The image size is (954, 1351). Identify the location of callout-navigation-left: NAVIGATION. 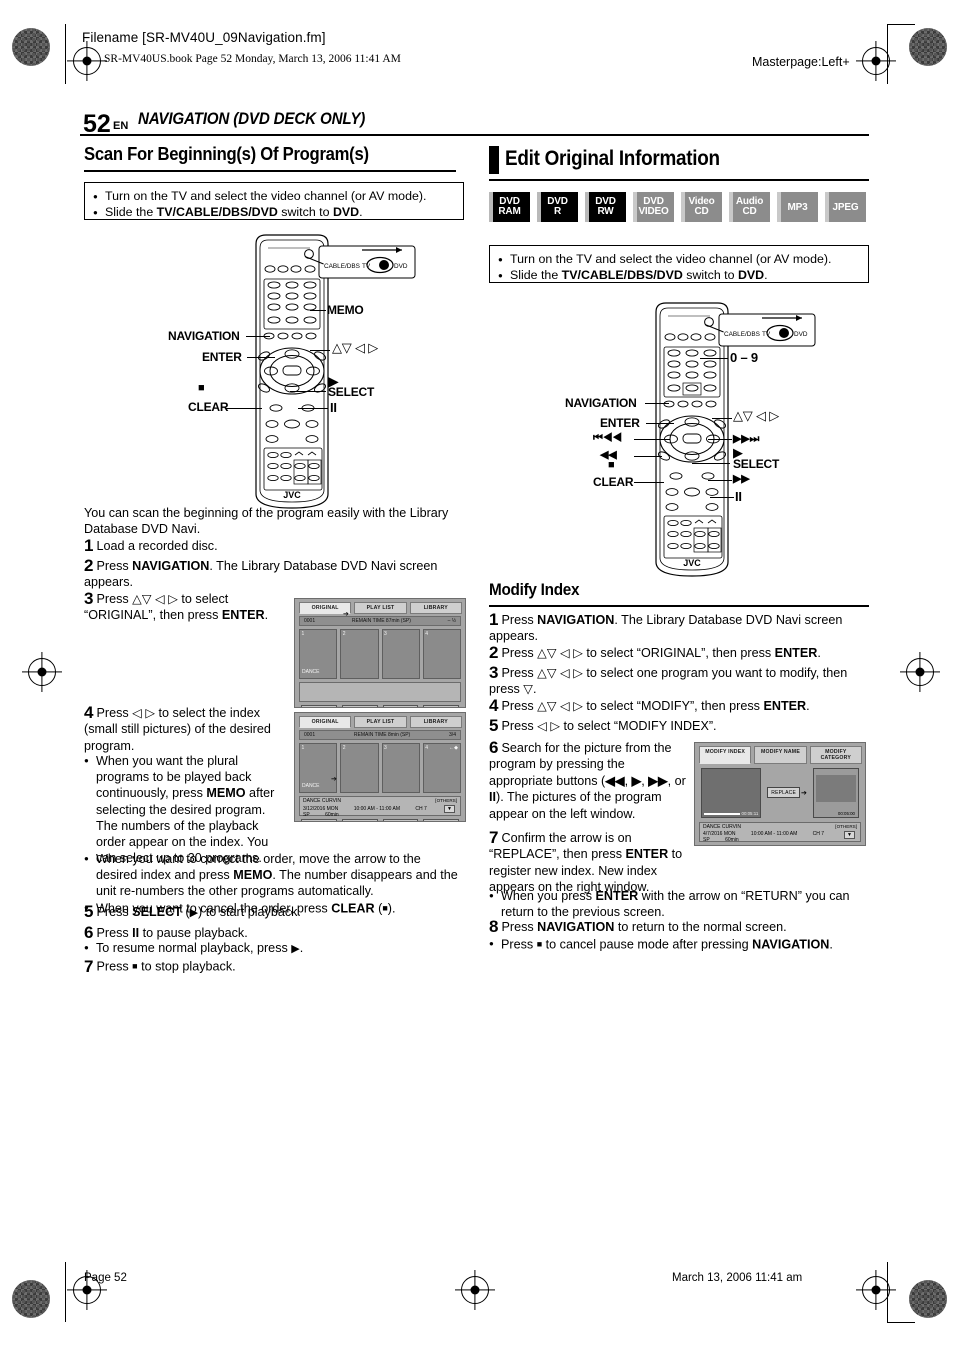
(204, 336).